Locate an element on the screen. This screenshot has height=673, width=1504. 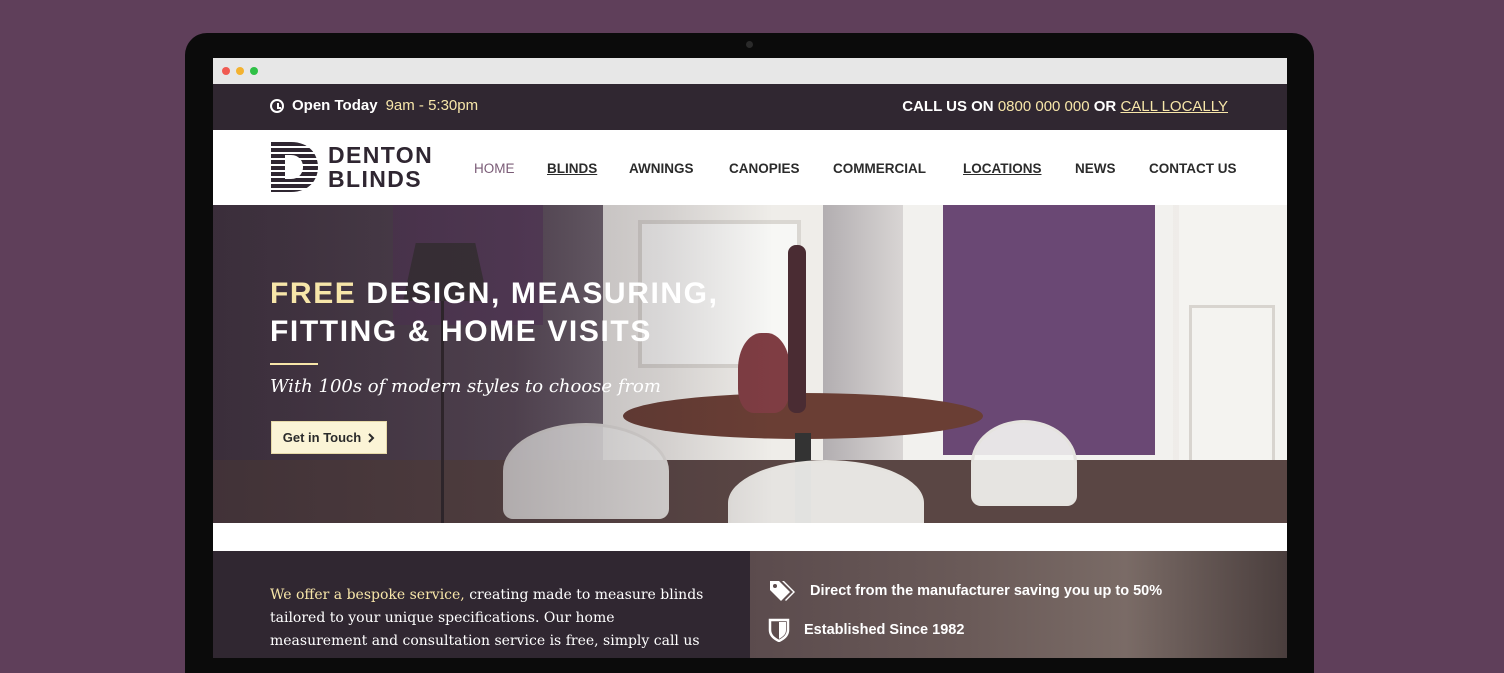
hero-heading-accent: FREE is located at coordinates (313, 293).